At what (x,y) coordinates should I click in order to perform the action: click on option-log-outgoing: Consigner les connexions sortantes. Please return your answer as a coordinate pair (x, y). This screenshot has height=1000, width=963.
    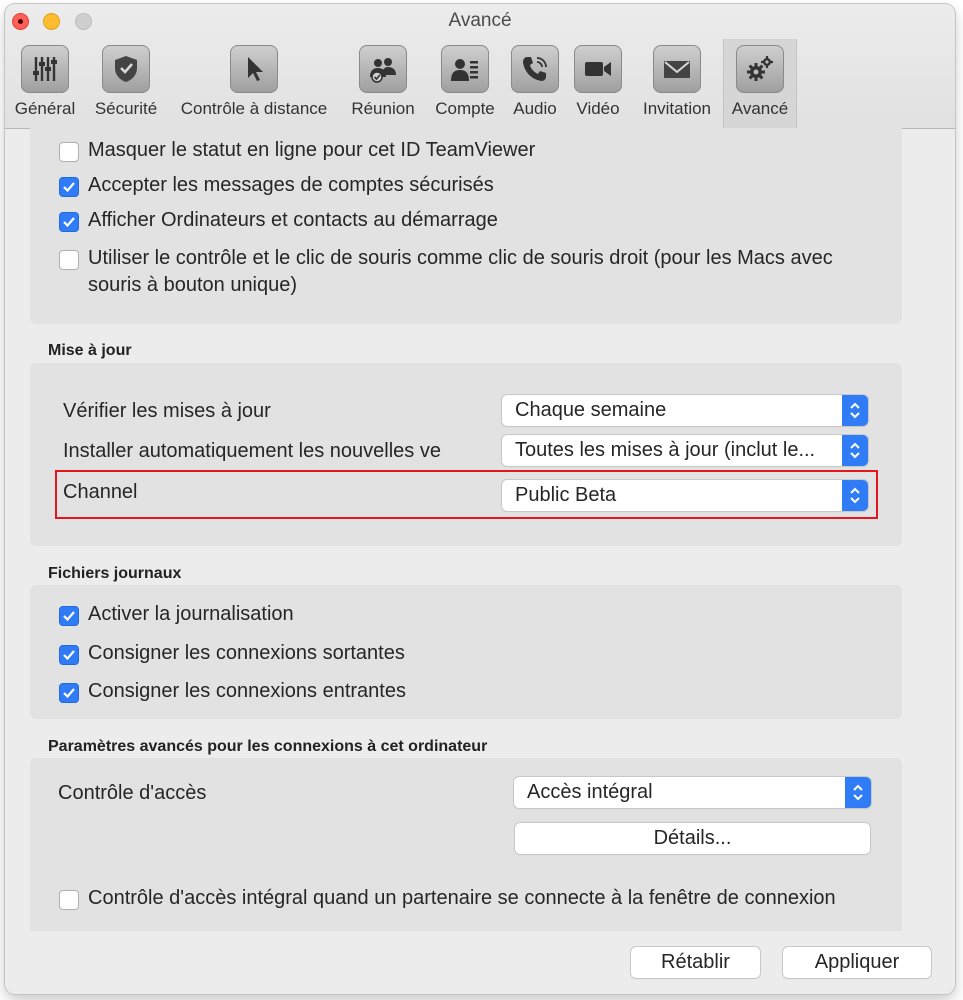
    Looking at the image, I should click on (232, 654).